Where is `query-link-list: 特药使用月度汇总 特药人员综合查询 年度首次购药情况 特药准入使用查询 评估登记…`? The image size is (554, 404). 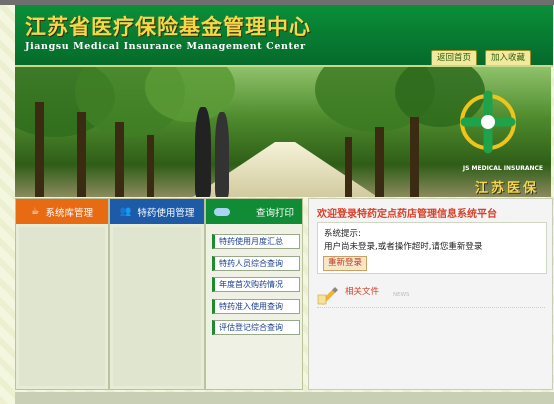 query-link-list: 特药使用月度汇总 特药人员综合查询 年度首次购药情况 特药准入使用查询 评估登记… is located at coordinates (256, 288).